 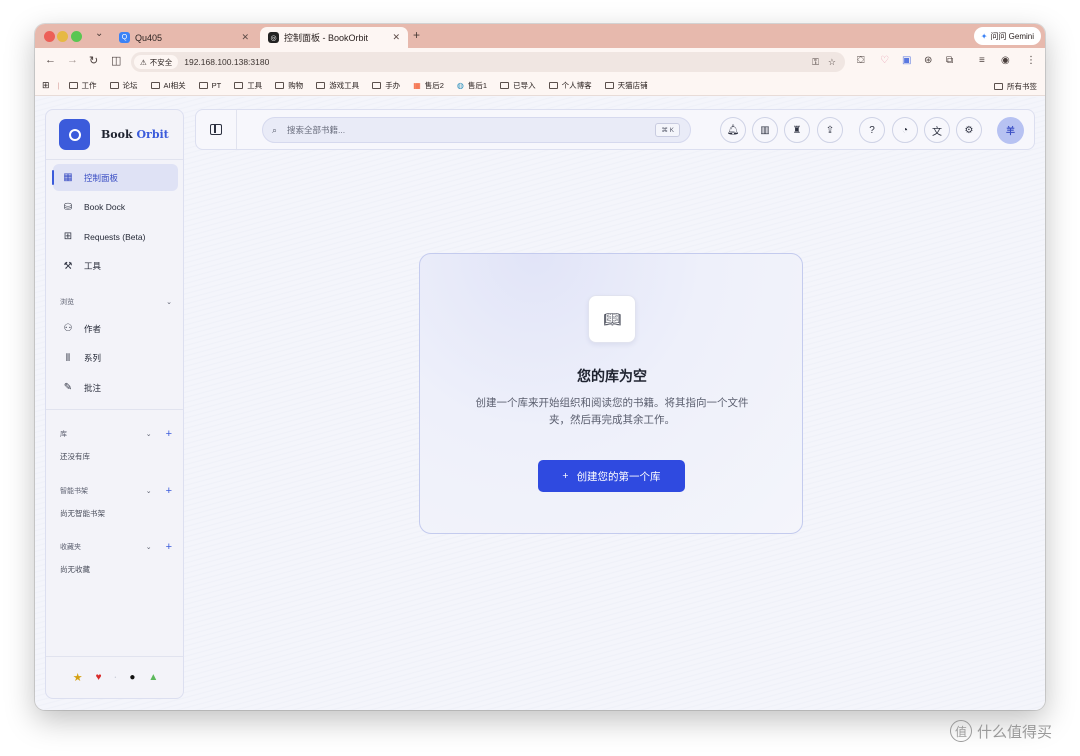 I want to click on sidebar-item-tools: ⚒ 工具, so click(x=115, y=266).